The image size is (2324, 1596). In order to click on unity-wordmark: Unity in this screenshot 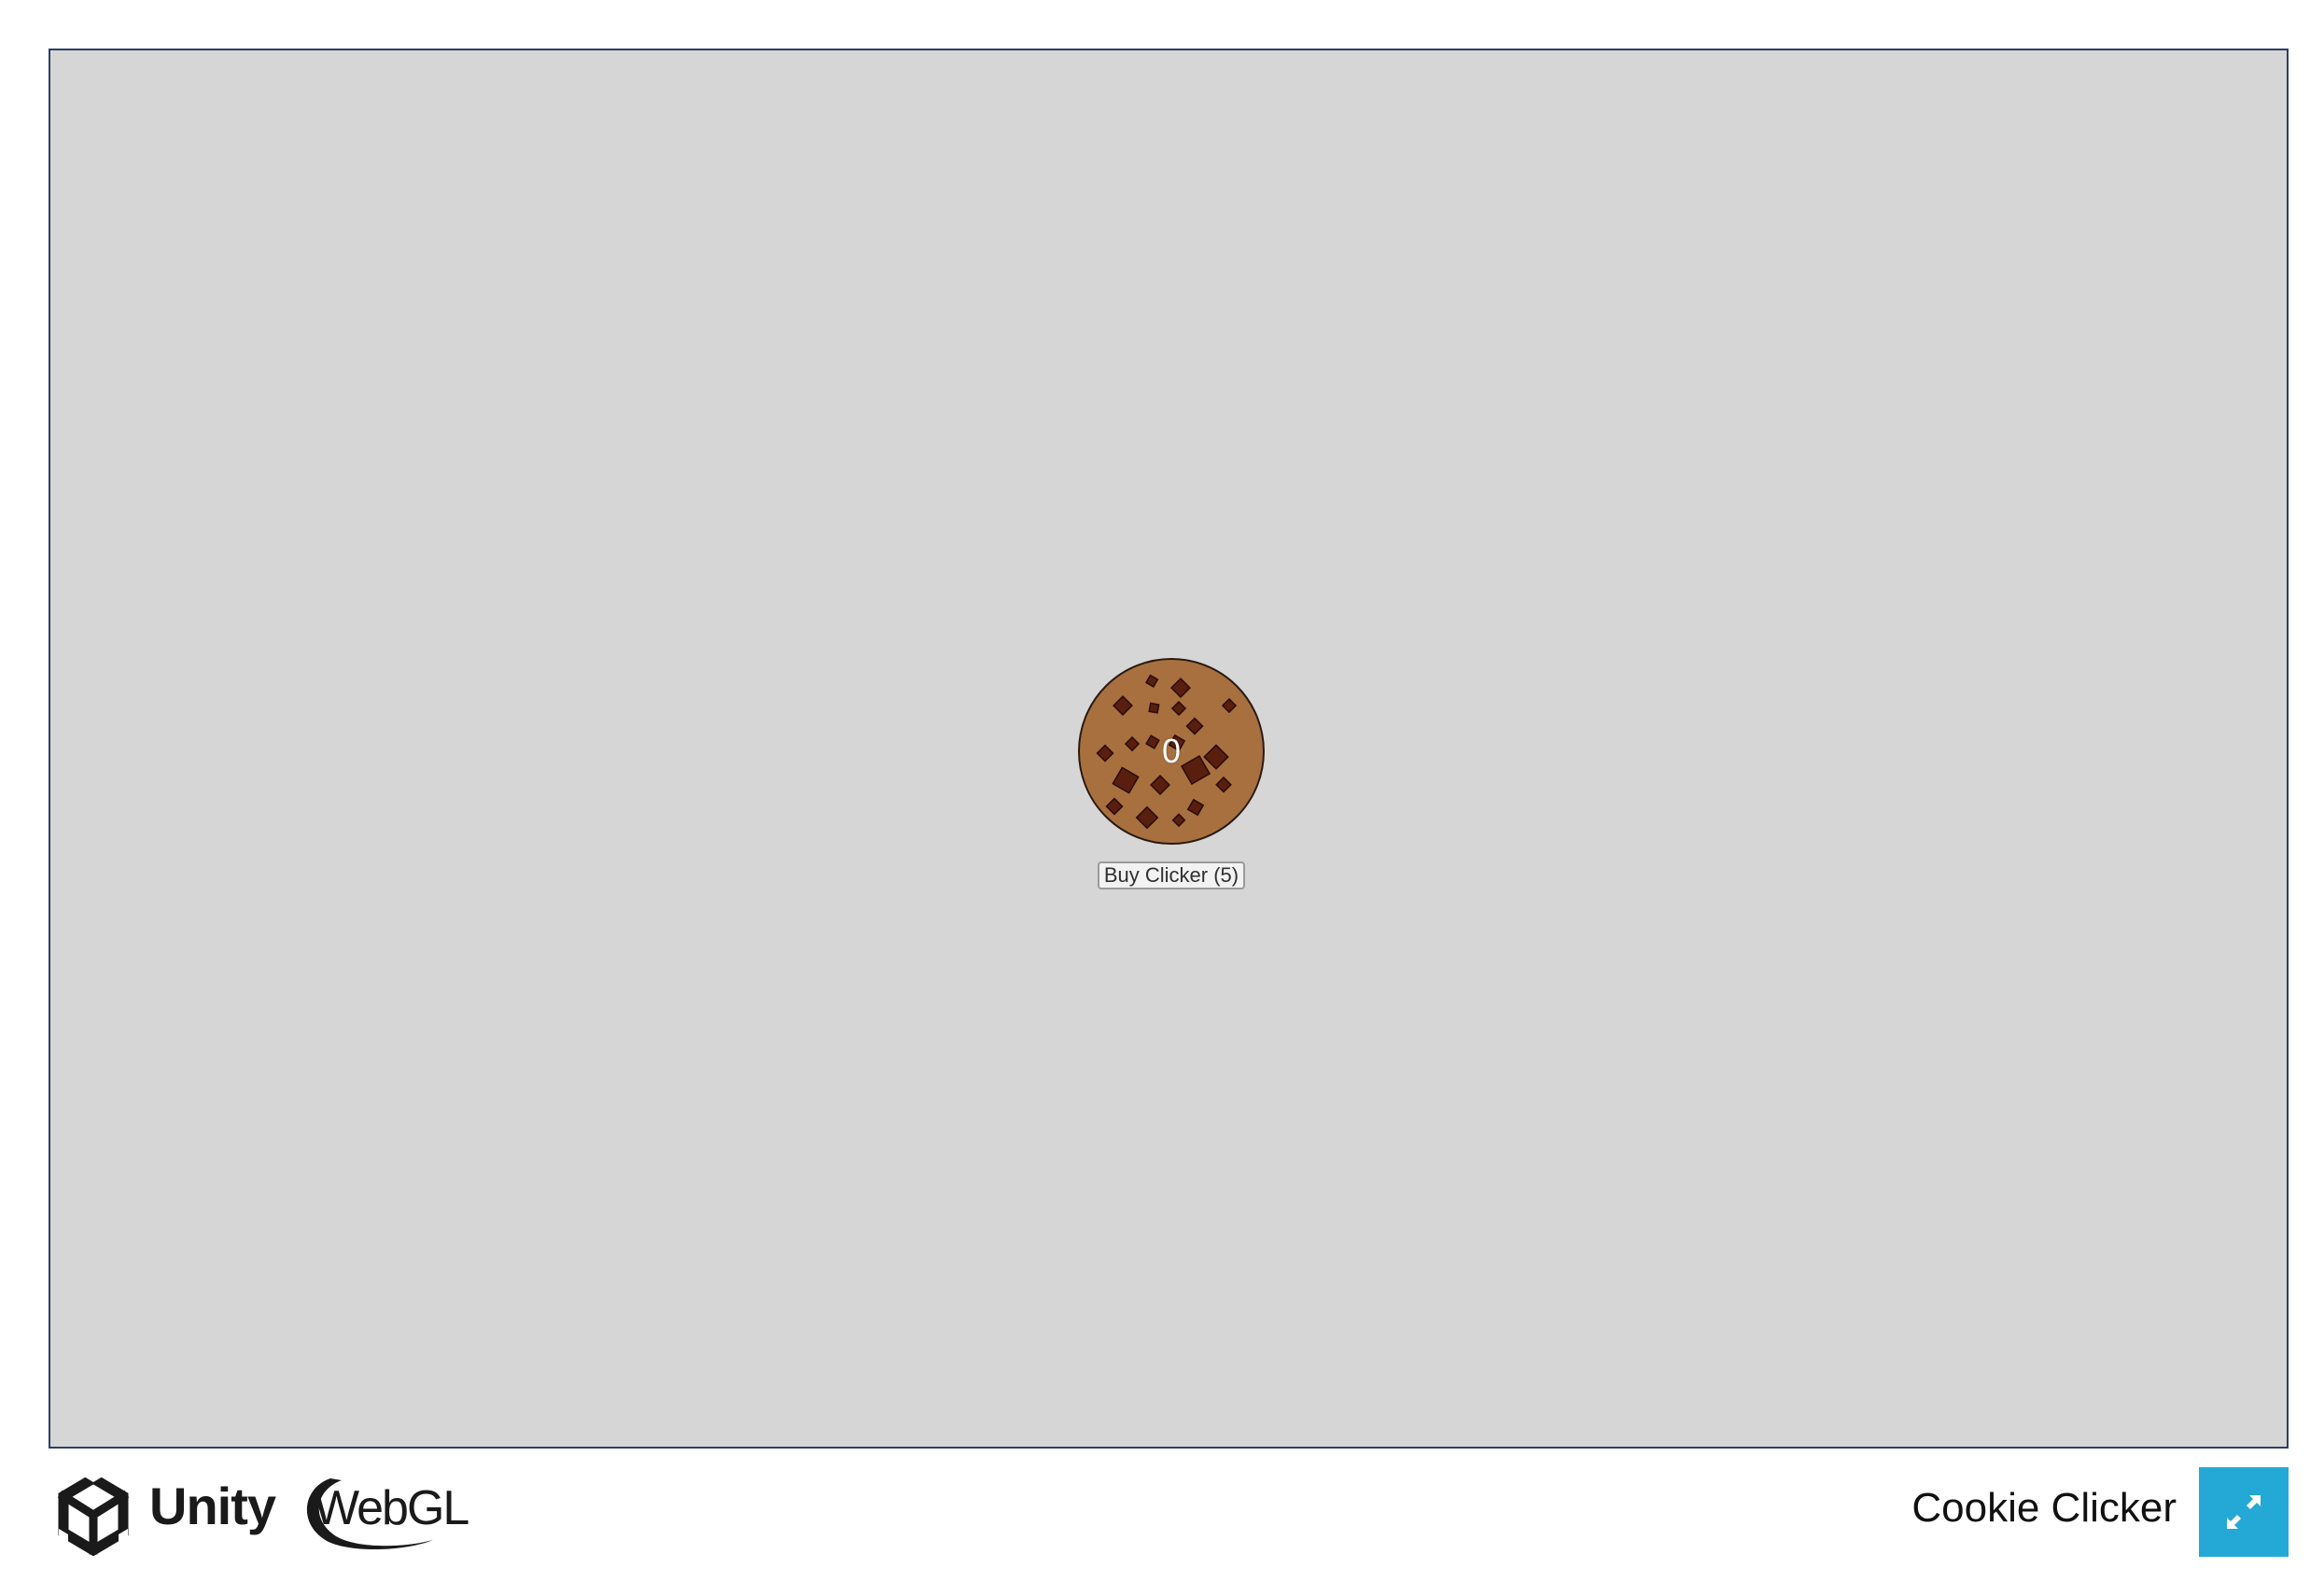, I will do `click(212, 1506)`.